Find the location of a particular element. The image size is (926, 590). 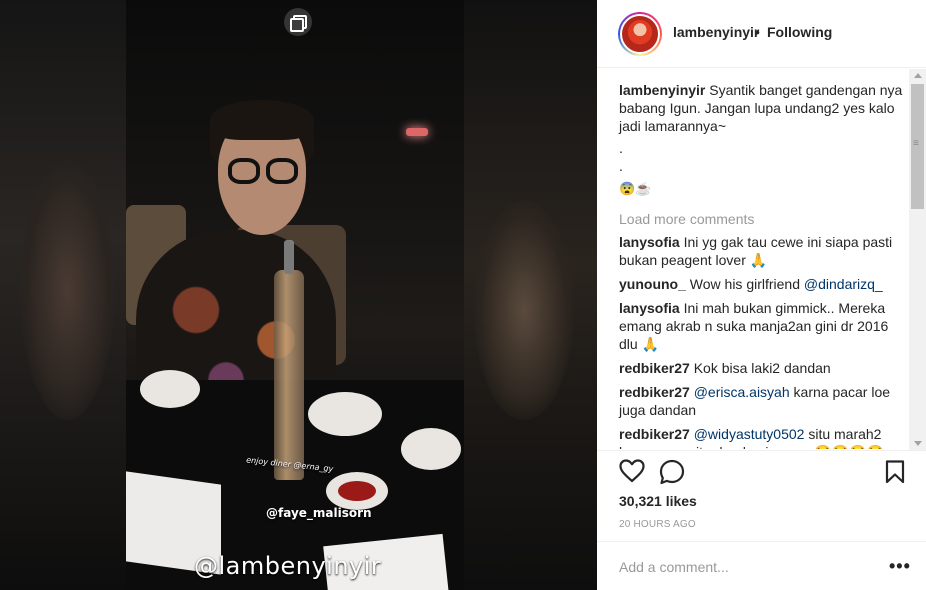

background-light is located at coordinates (417, 132).